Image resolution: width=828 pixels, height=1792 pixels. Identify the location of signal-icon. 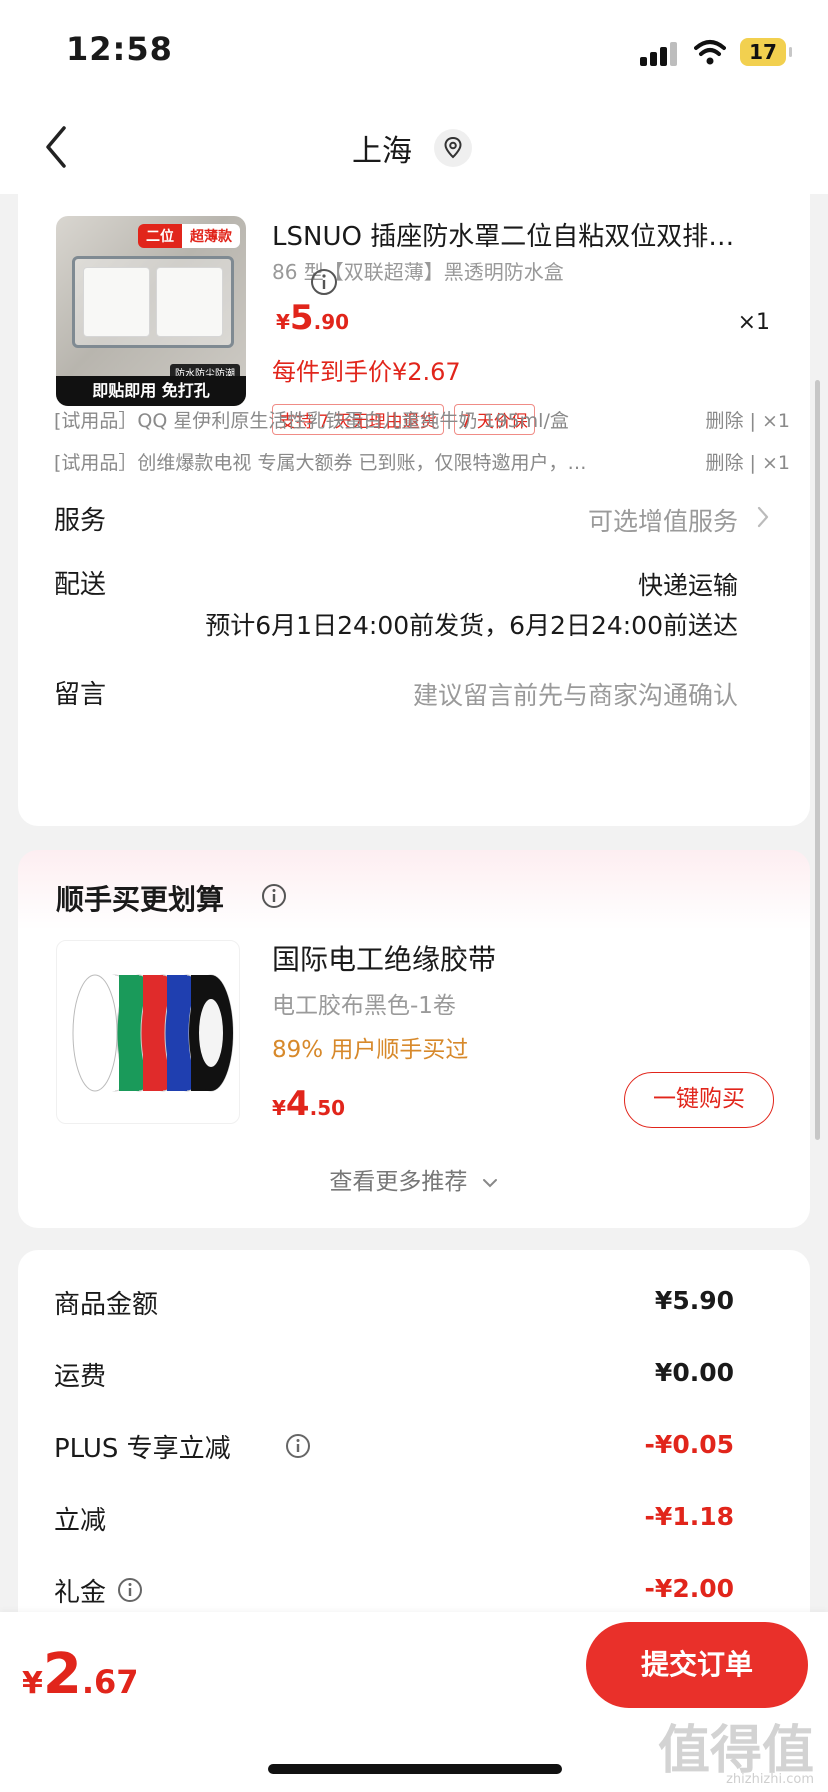
(660, 53).